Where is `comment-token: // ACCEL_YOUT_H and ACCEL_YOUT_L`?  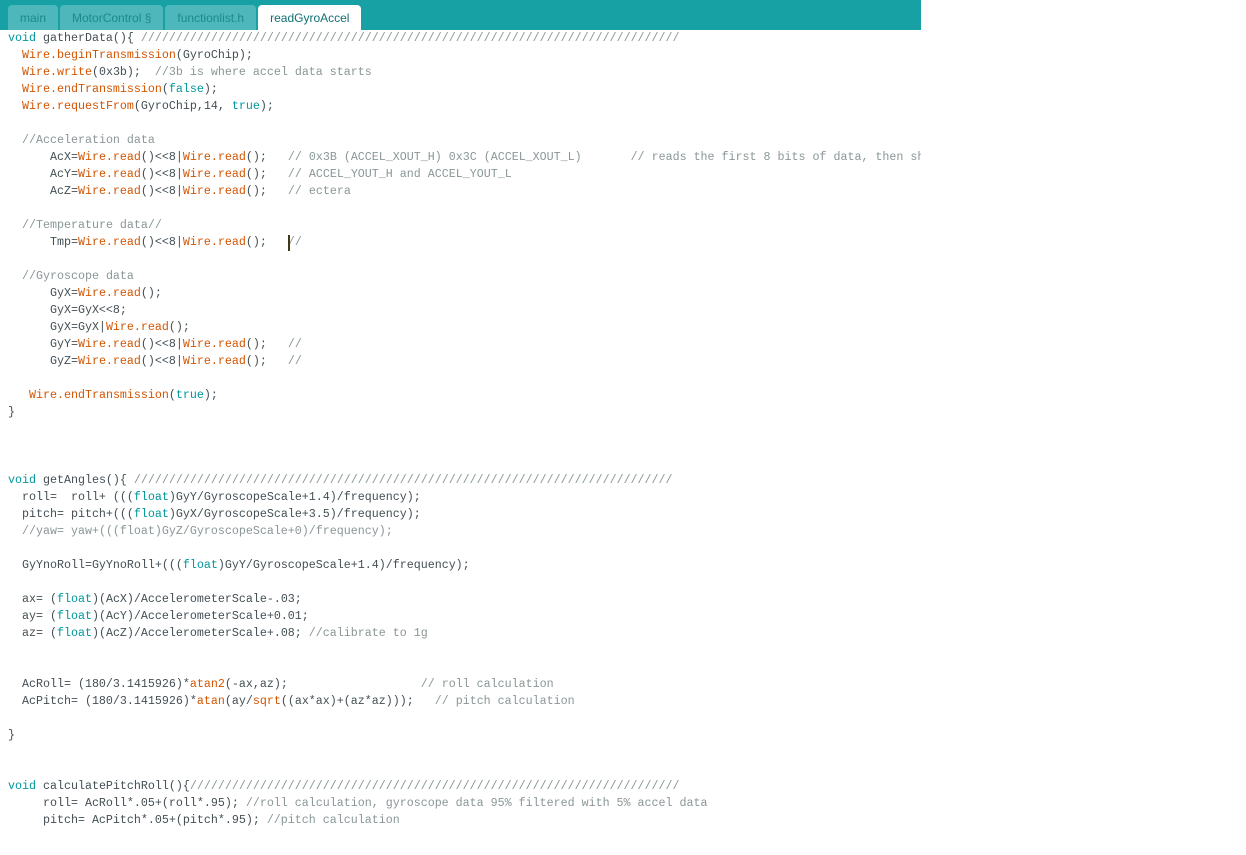 comment-token: // ACCEL_YOUT_H and ACCEL_YOUT_L is located at coordinates (399, 174).